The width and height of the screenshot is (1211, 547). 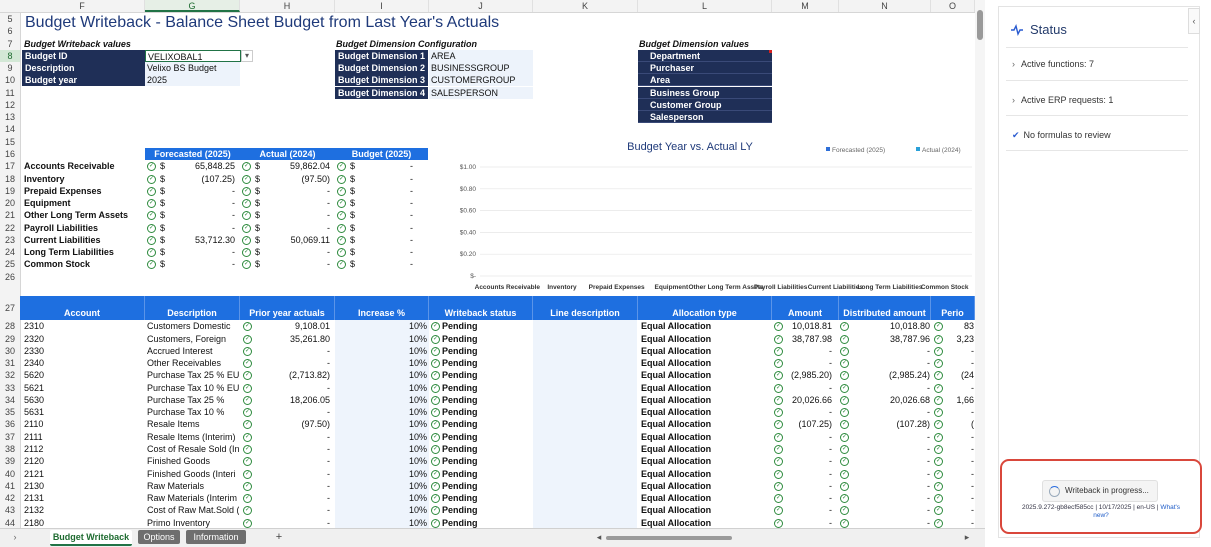 I want to click on description-cell: Purchase Tax 10 %, so click(x=193, y=412).